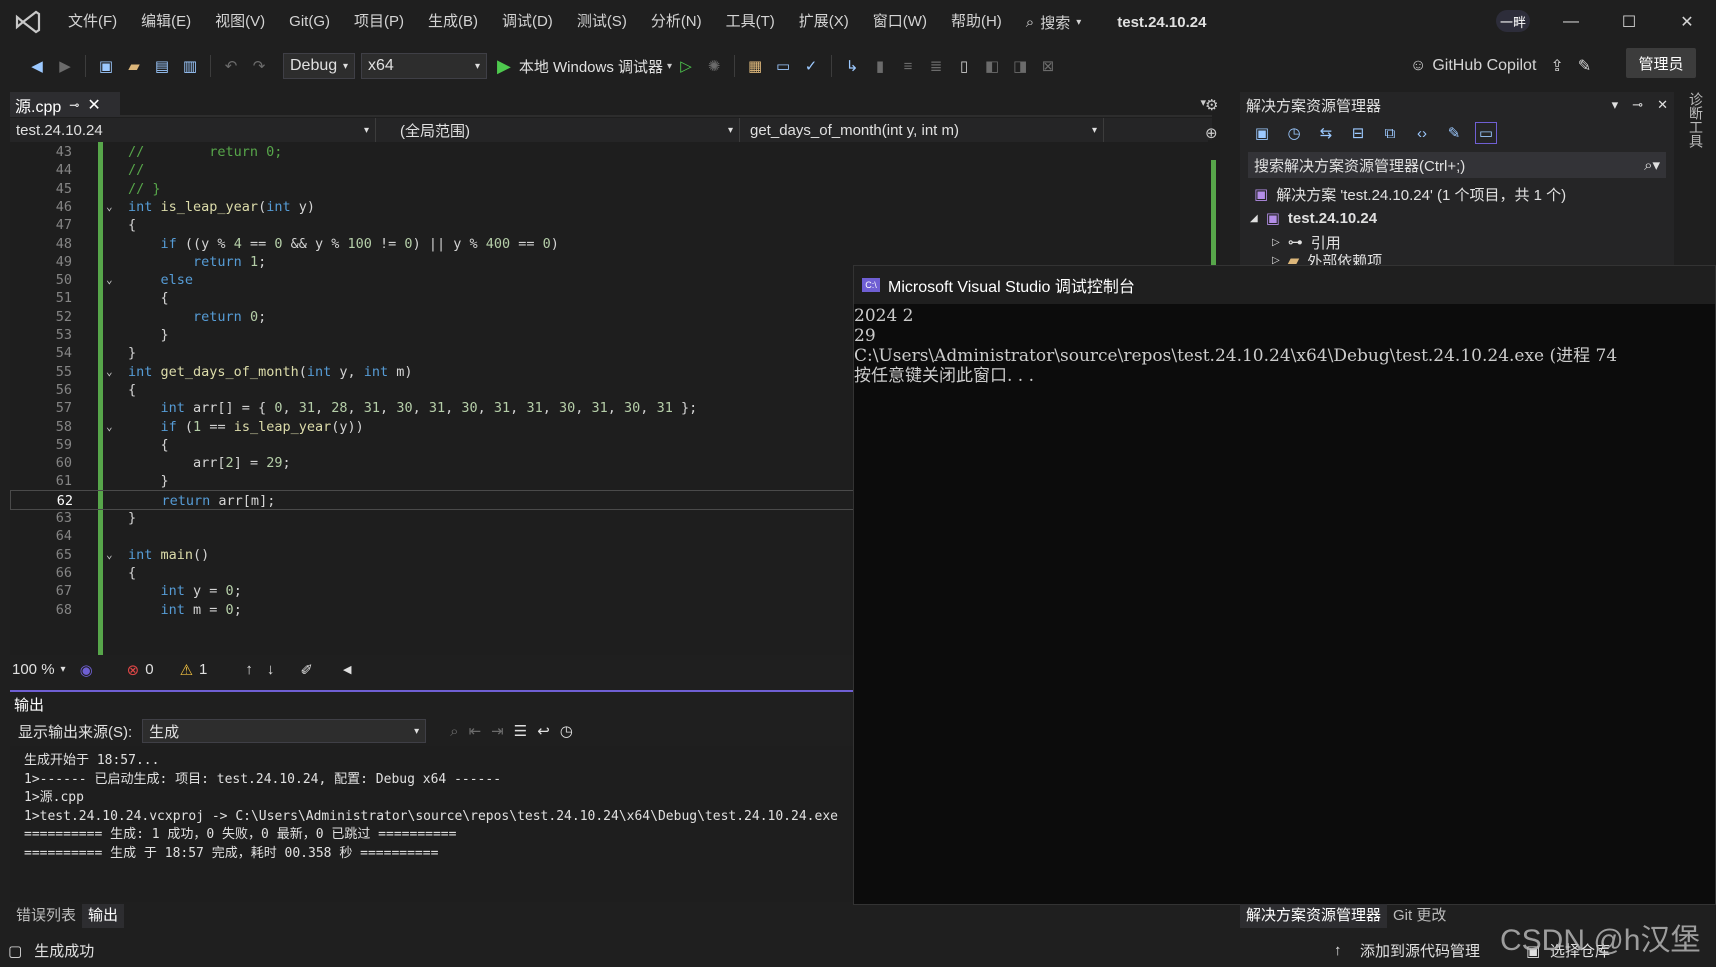 This screenshot has height=967, width=1716. Describe the element at coordinates (249, 669) in the screenshot. I see `prev-issue-icon: ↑` at that location.